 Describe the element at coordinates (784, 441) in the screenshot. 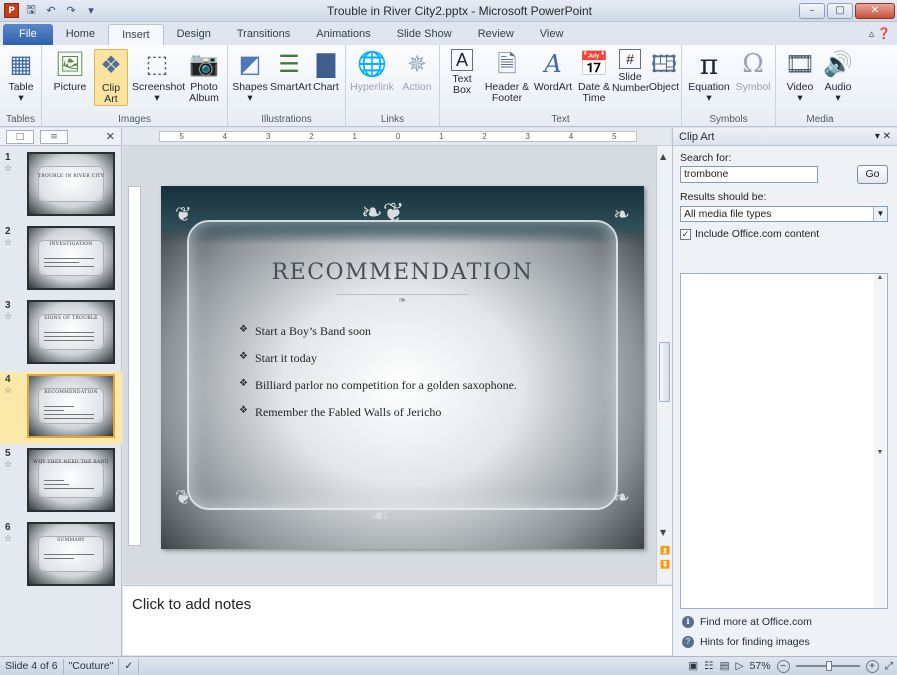

I see `clip-art-results-list: ▲ ▼` at that location.